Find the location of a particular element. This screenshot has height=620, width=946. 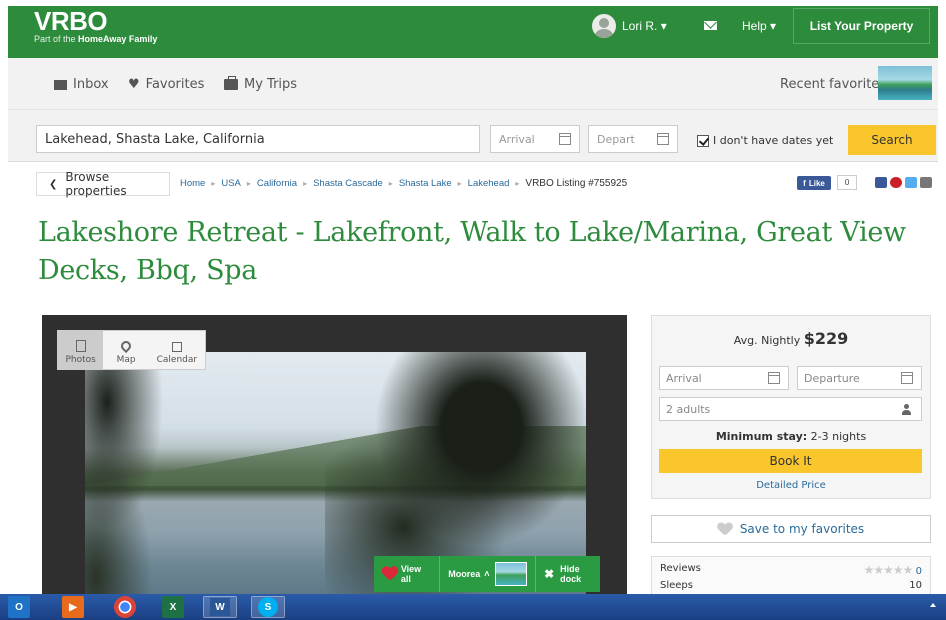

save-to-favorites-button: Save to my favorites is located at coordinates (791, 529).